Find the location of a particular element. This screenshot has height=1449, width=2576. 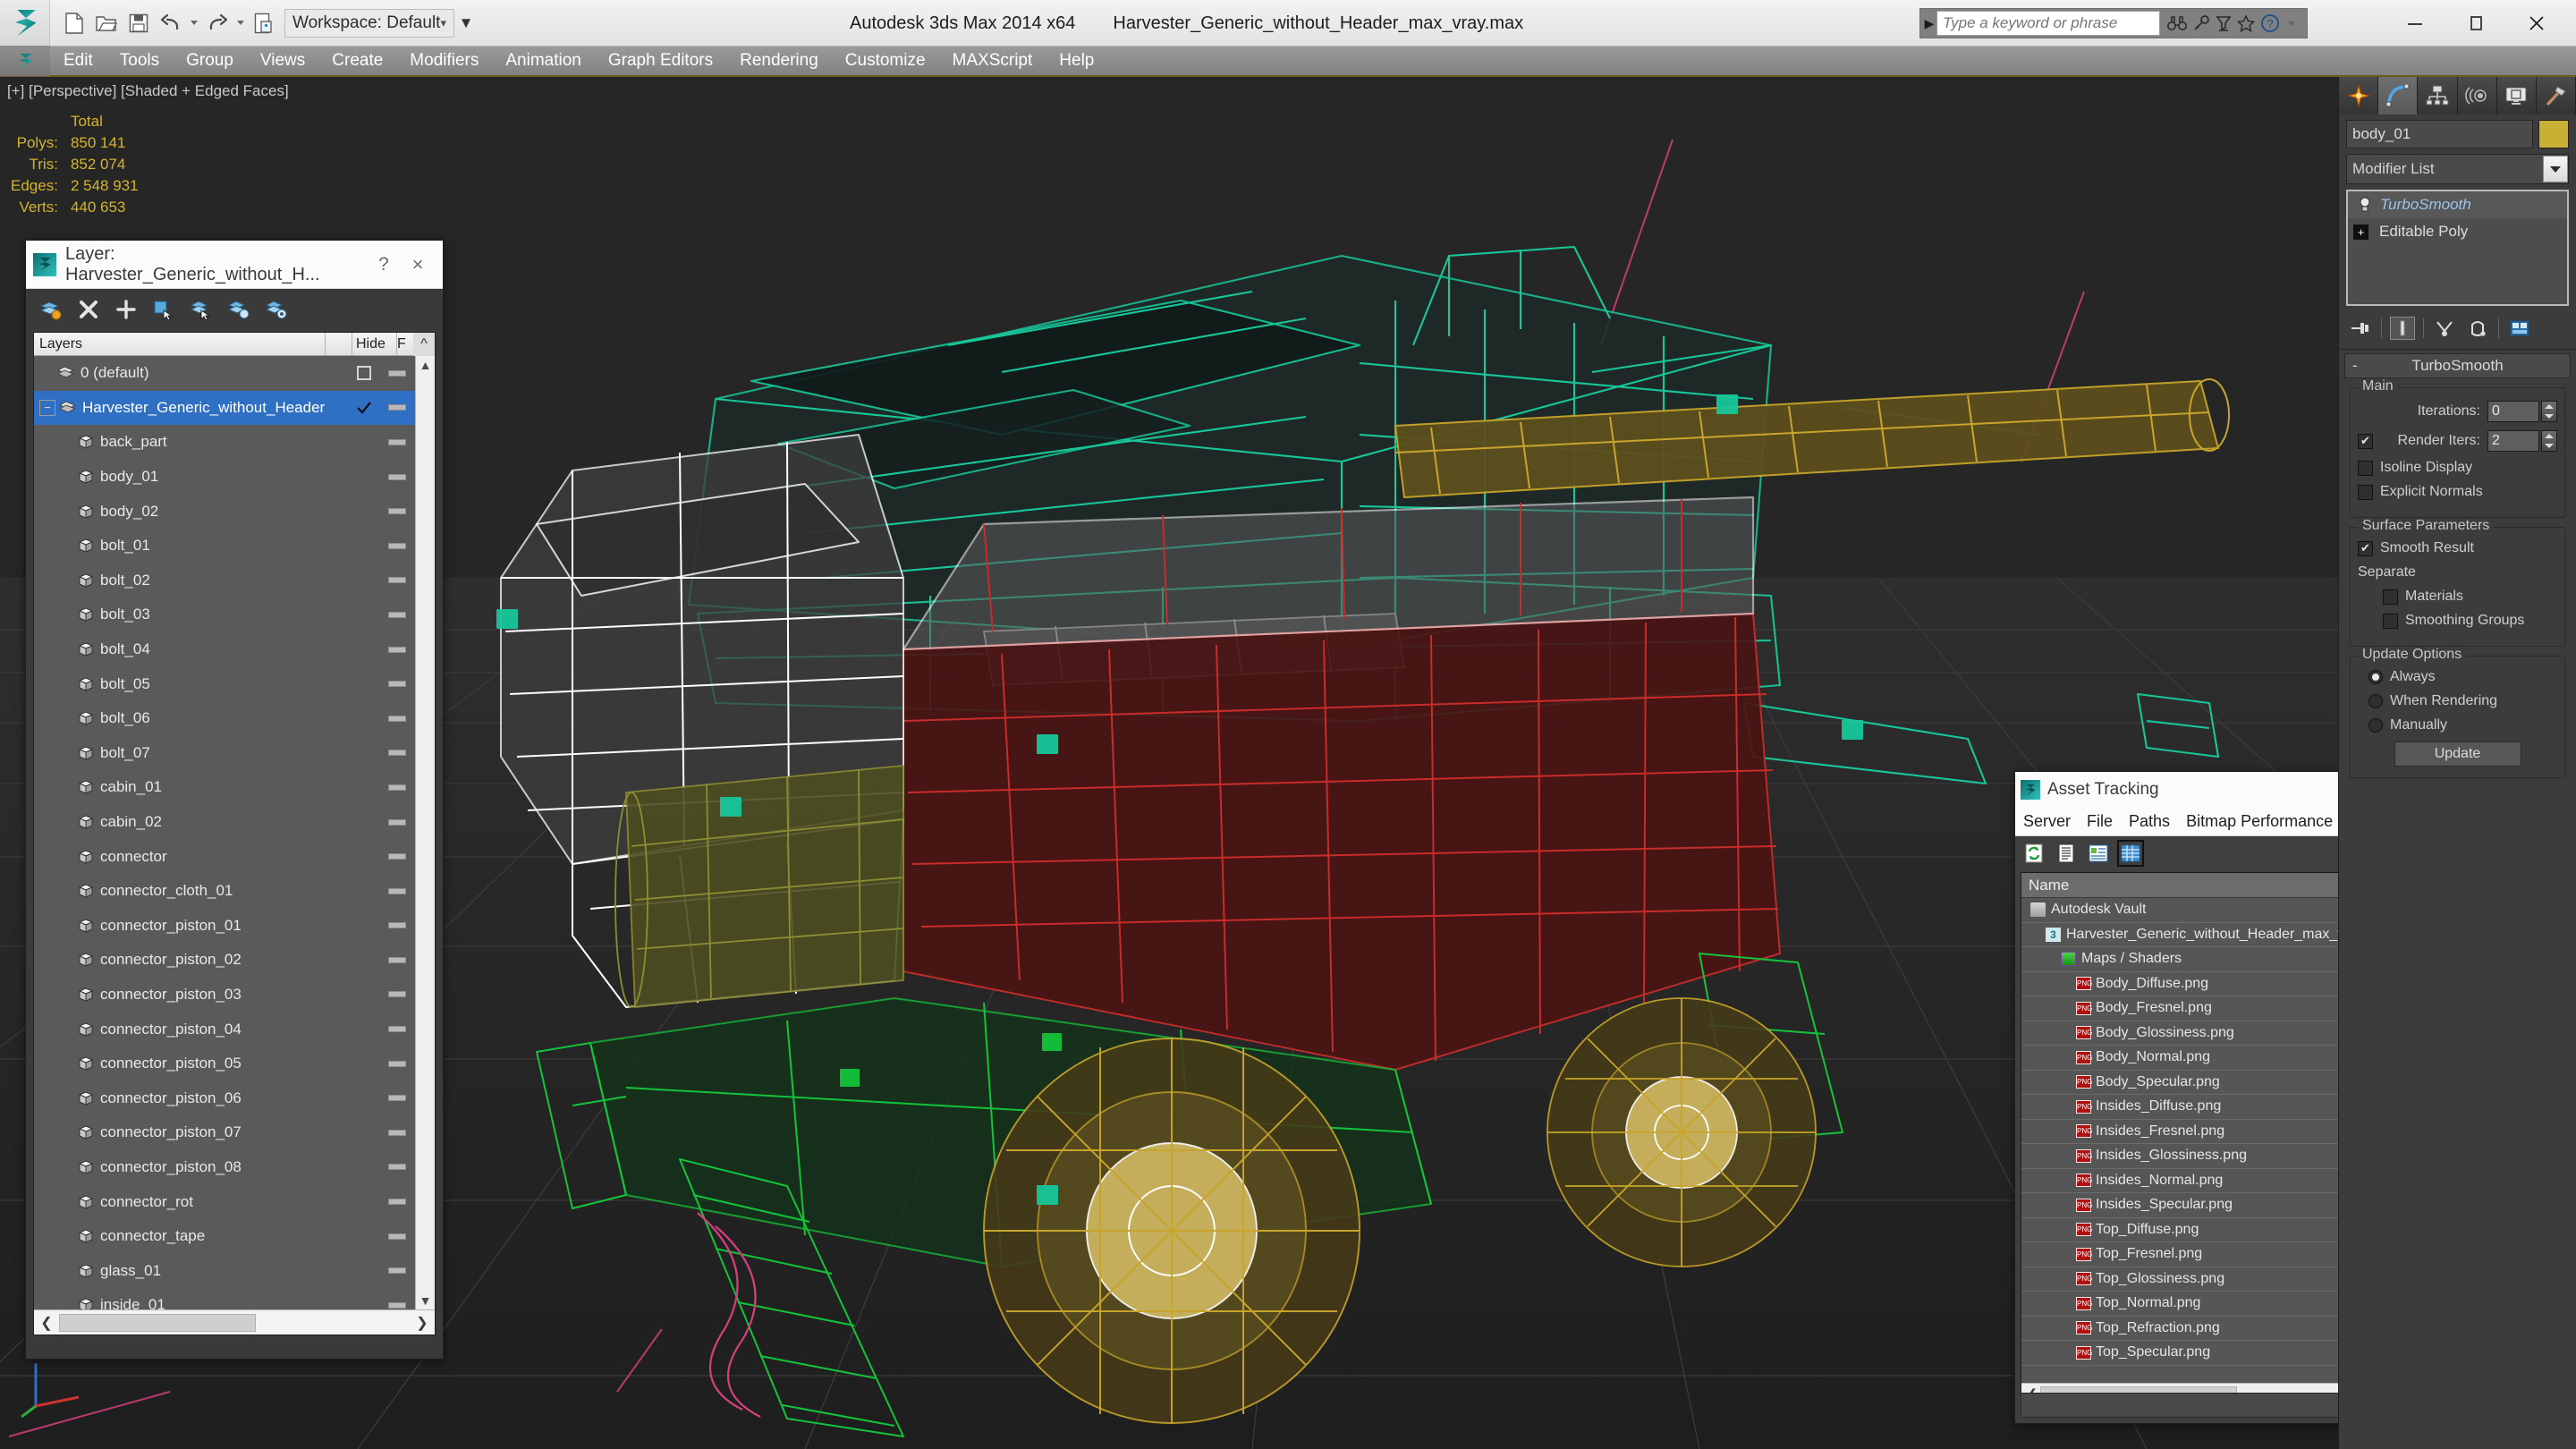

layer-row: bolt_04 is located at coordinates (224, 649).